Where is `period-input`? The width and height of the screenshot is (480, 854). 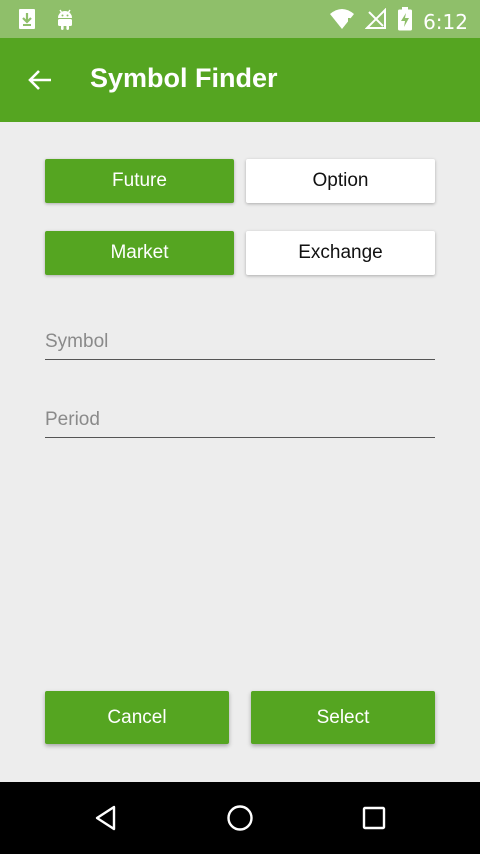
period-input is located at coordinates (240, 420).